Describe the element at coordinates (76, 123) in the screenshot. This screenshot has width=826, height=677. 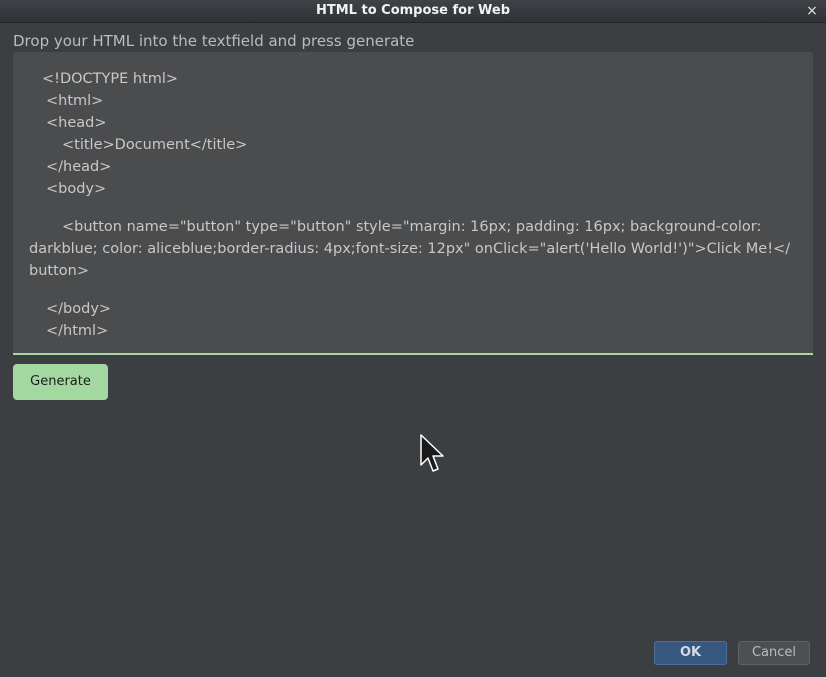
I see `code-line: <head>` at that location.